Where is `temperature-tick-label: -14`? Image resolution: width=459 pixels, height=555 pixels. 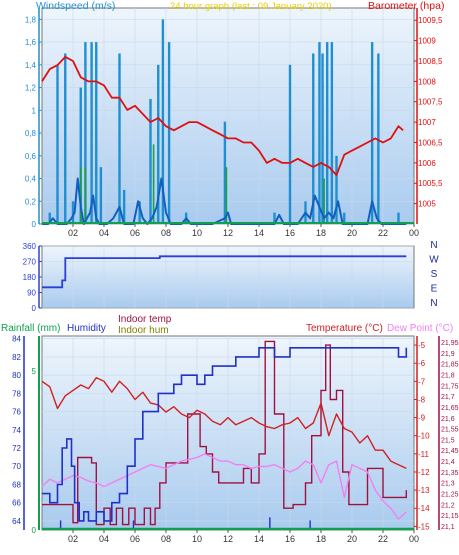 temperature-tick-label: -14 is located at coordinates (424, 508).